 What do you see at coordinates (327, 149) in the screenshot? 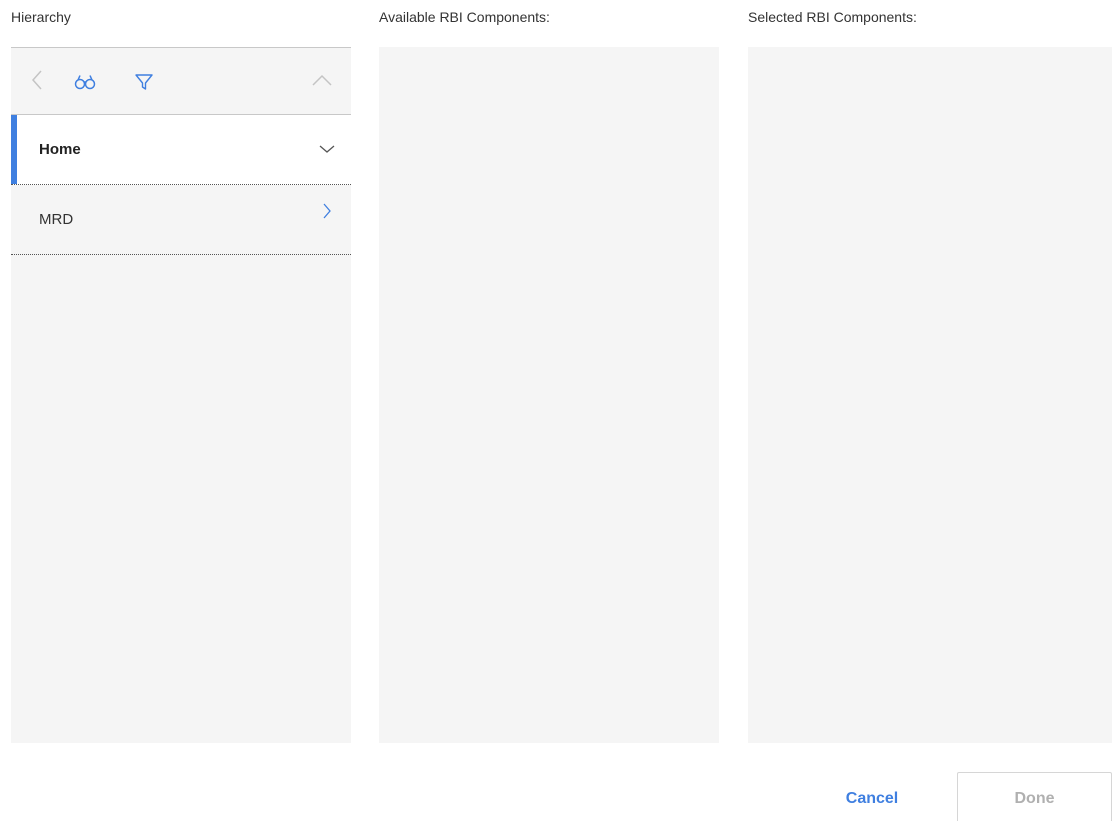
I see `chevron-down-icon` at bounding box center [327, 149].